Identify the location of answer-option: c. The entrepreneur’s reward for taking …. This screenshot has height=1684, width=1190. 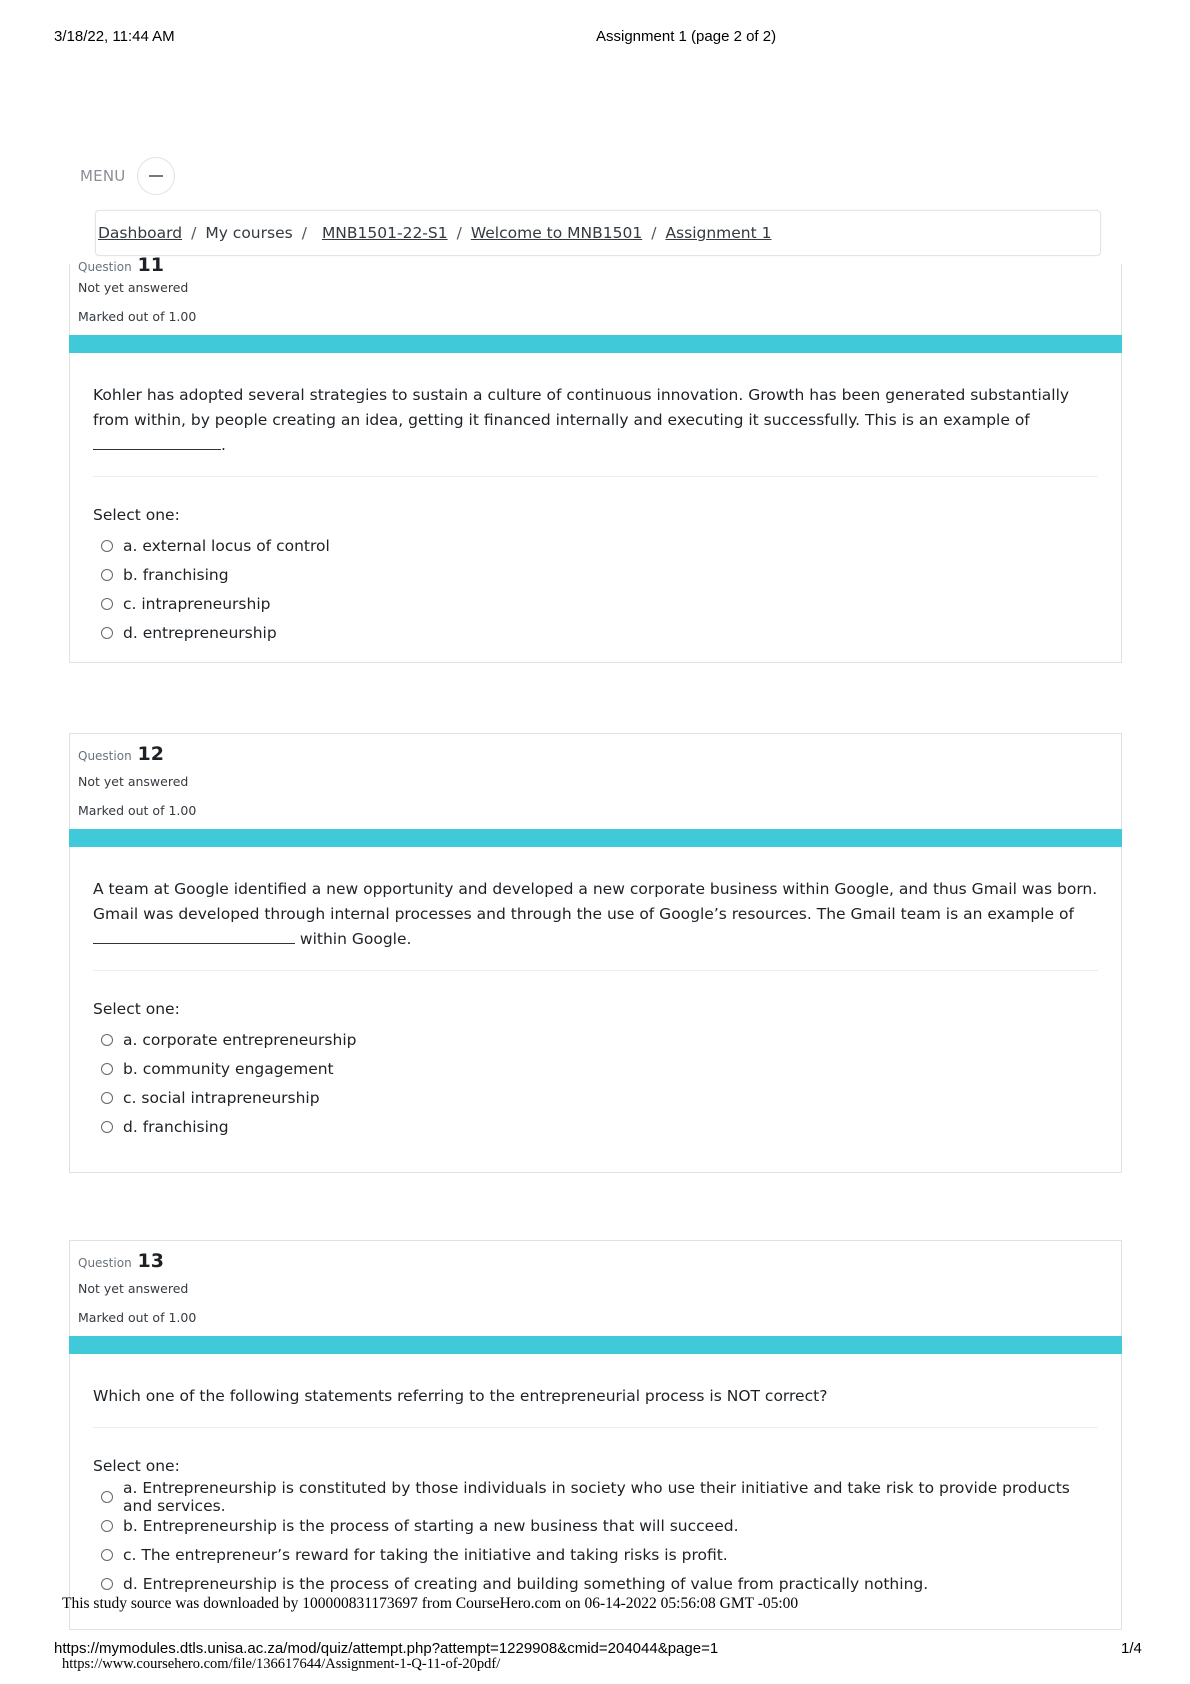
(595, 1554).